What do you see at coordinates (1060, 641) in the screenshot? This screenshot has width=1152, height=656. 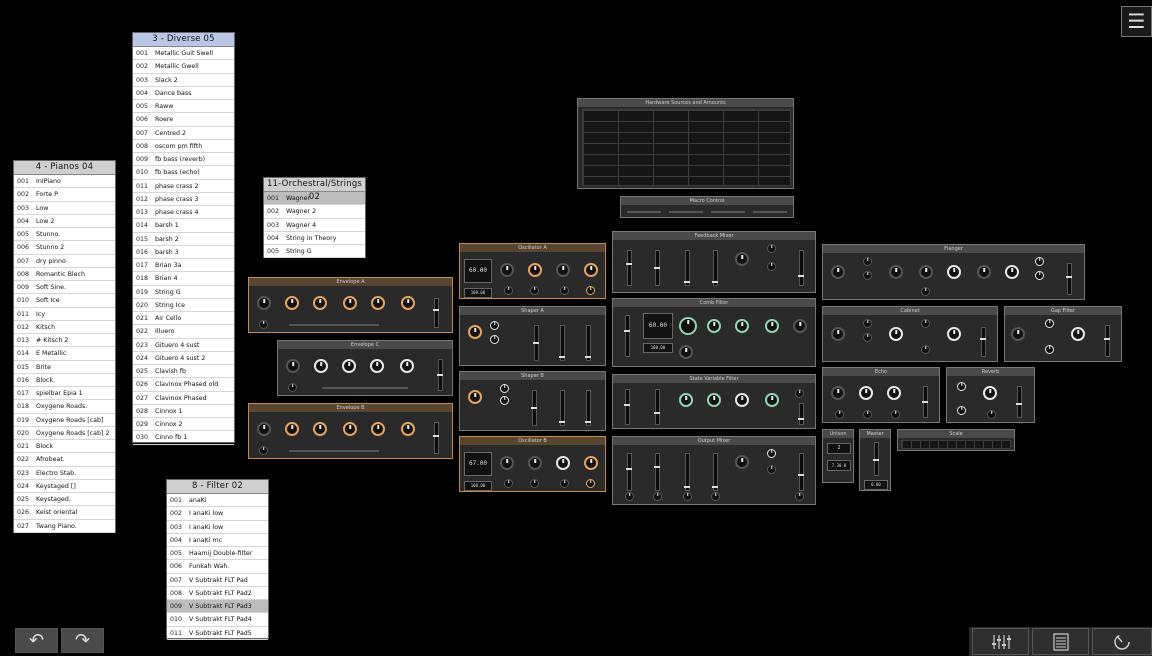 I see `preset-view-button` at bounding box center [1060, 641].